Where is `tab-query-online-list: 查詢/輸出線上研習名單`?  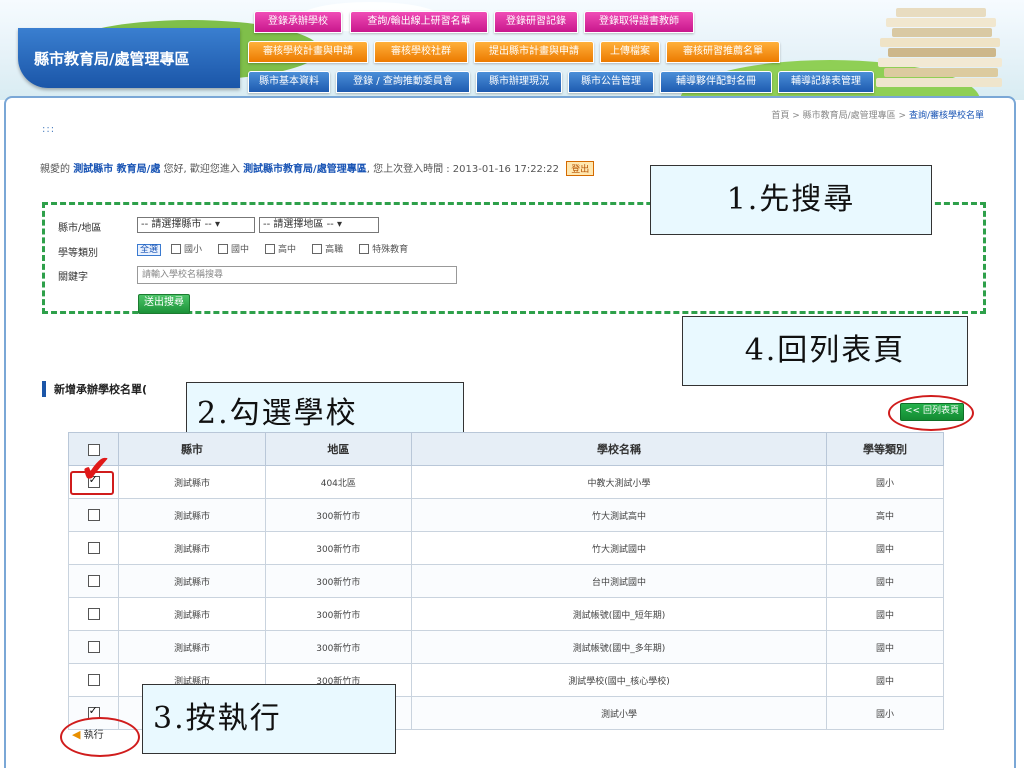
tab-query-online-list: 查詢/輸出線上研習名單 is located at coordinates (419, 22).